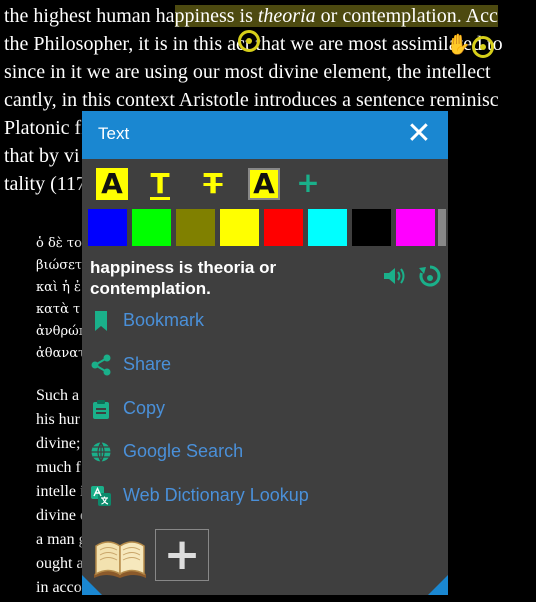 The width and height of the screenshot is (536, 602). What do you see at coordinates (160, 184) in the screenshot?
I see `underline-style-button: T` at bounding box center [160, 184].